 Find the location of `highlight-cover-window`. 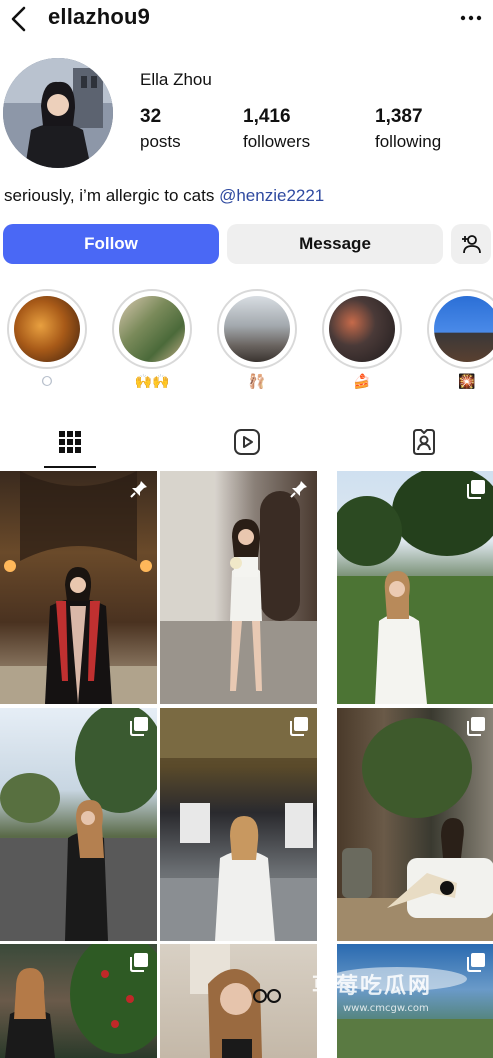

highlight-cover-window is located at coordinates (257, 329).